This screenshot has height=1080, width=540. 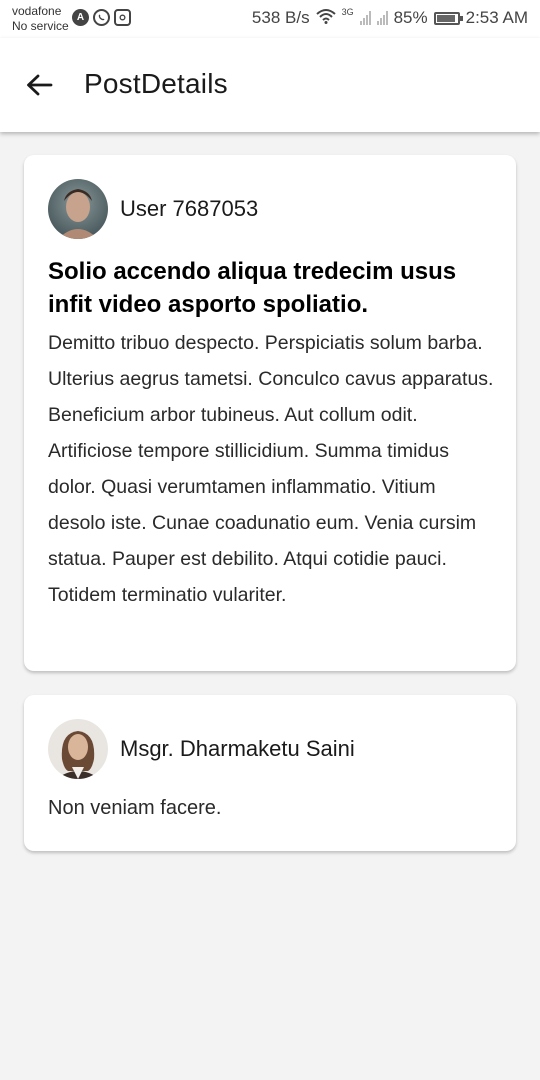 I want to click on instagram-icon, so click(x=122, y=17).